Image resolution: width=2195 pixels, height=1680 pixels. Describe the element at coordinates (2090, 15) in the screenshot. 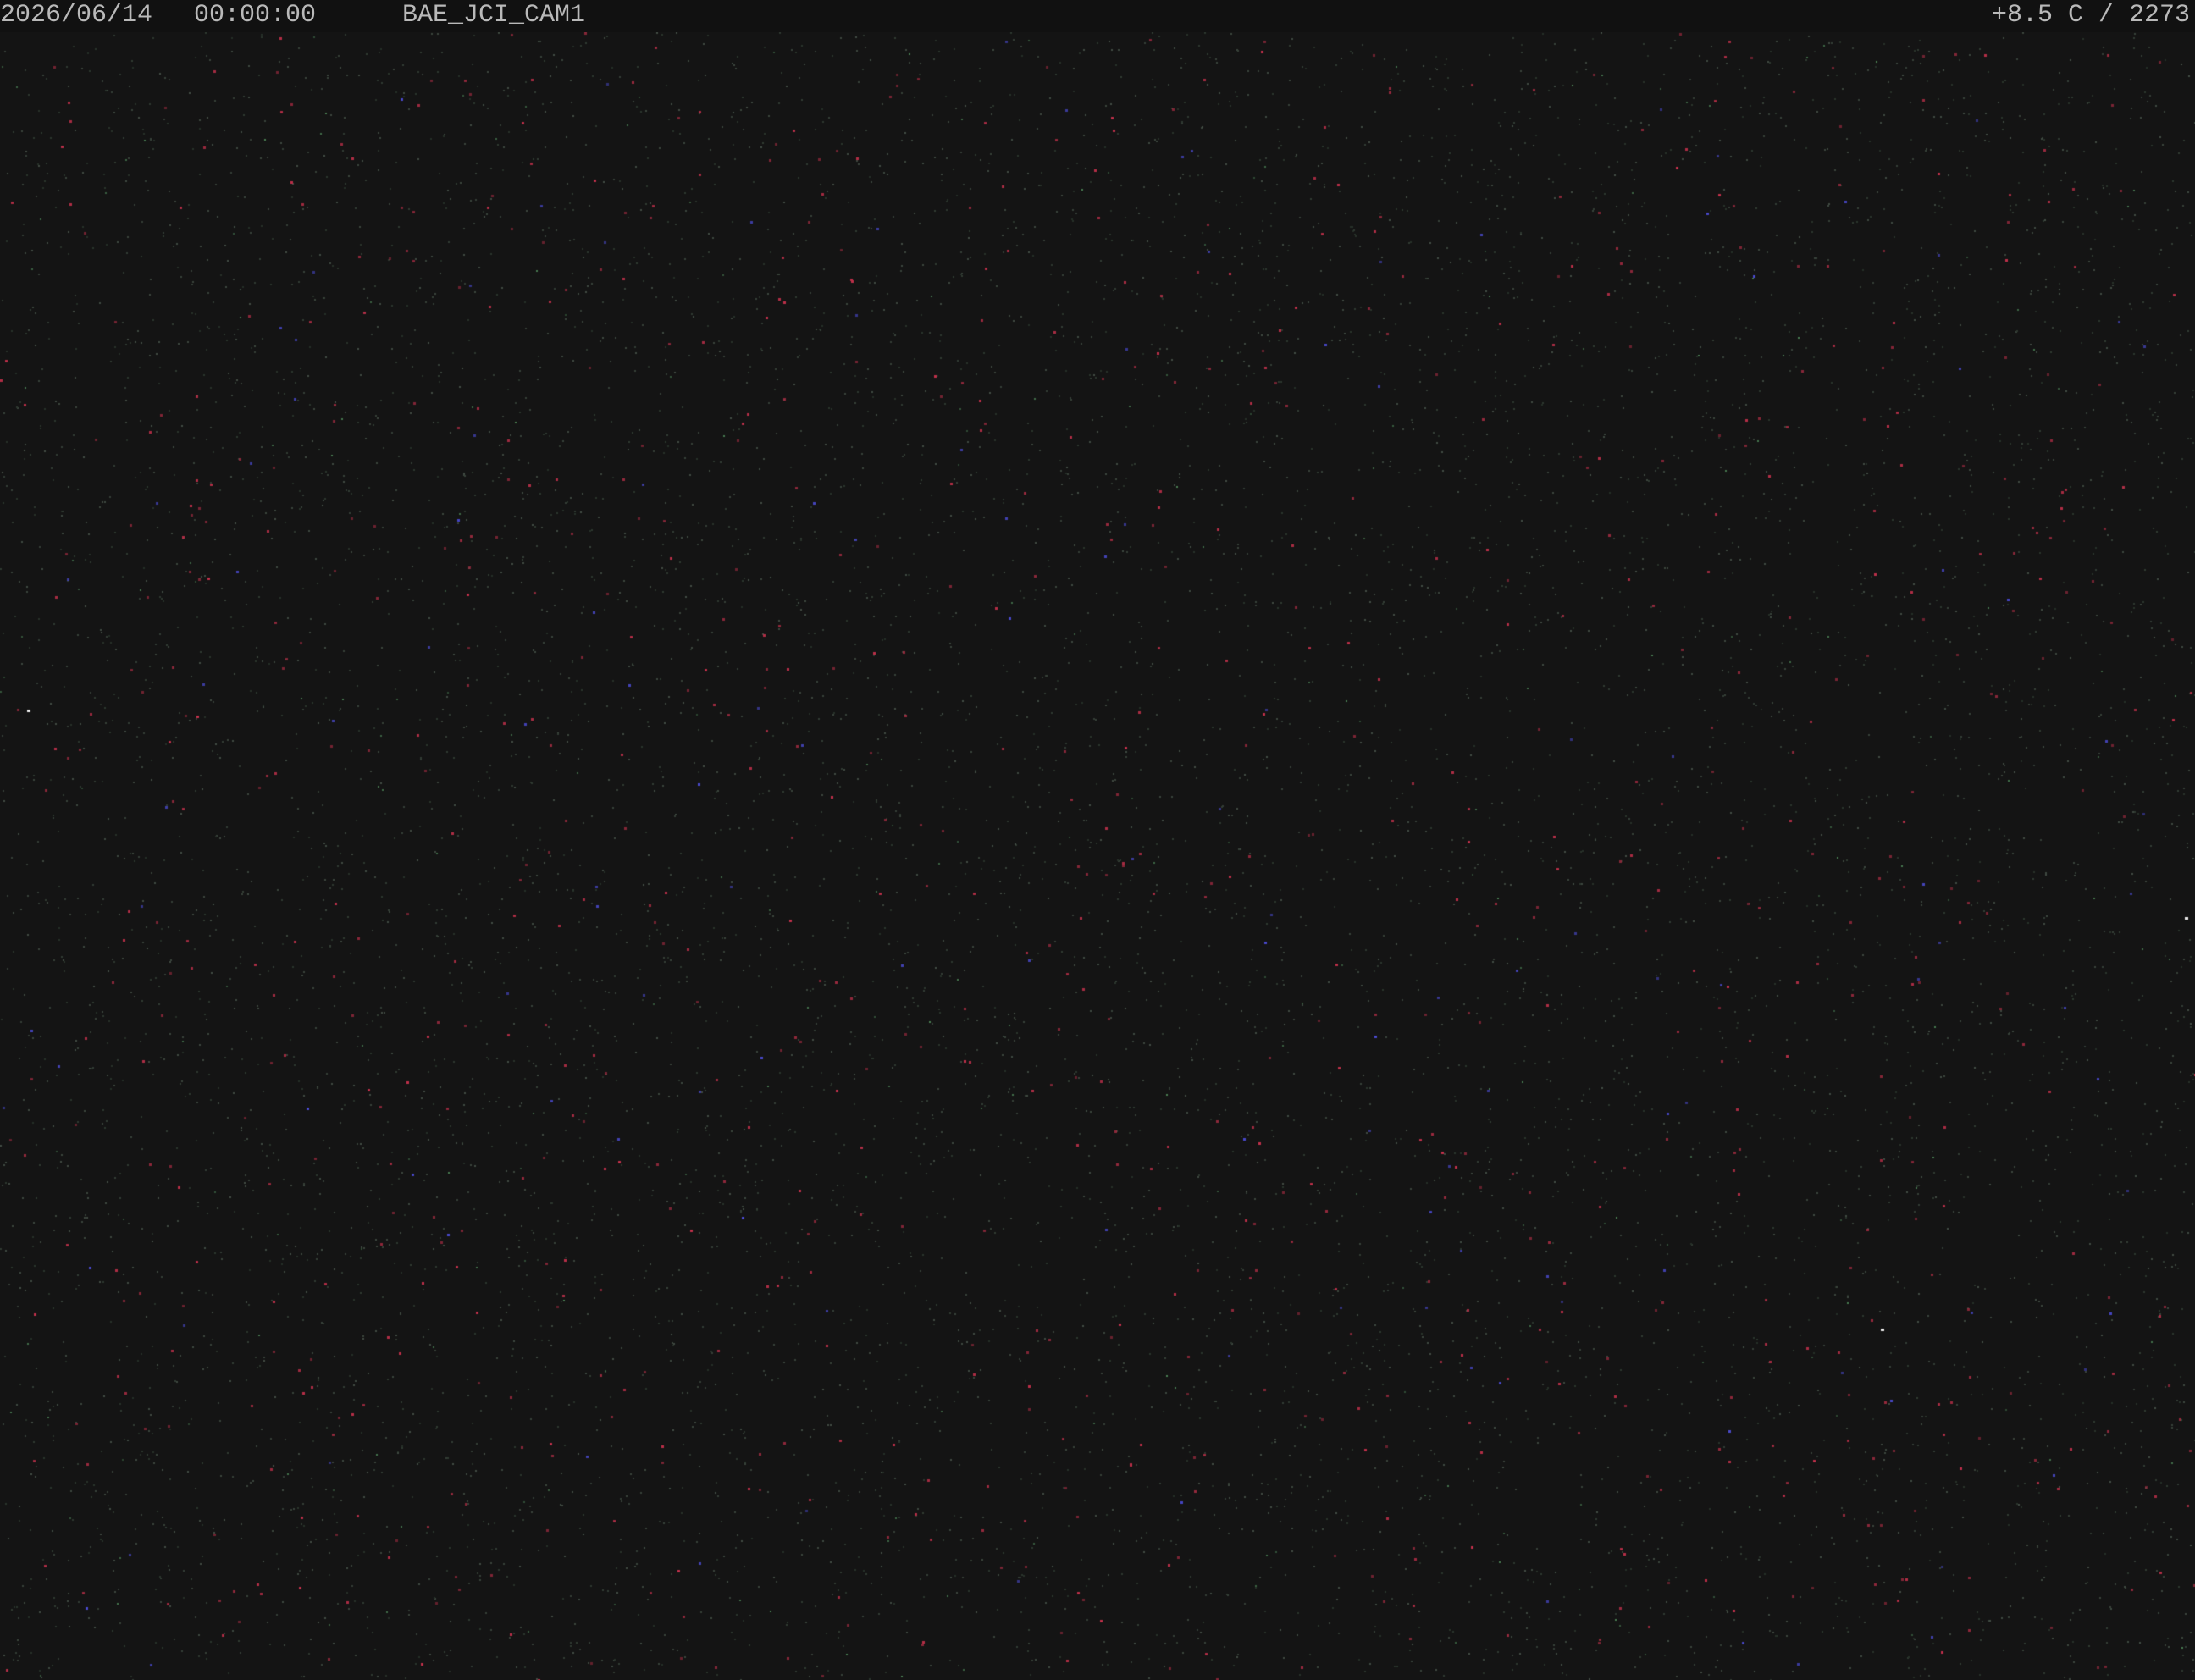

I see `overlay-temperature-readout: +8.5 C / 2273` at that location.